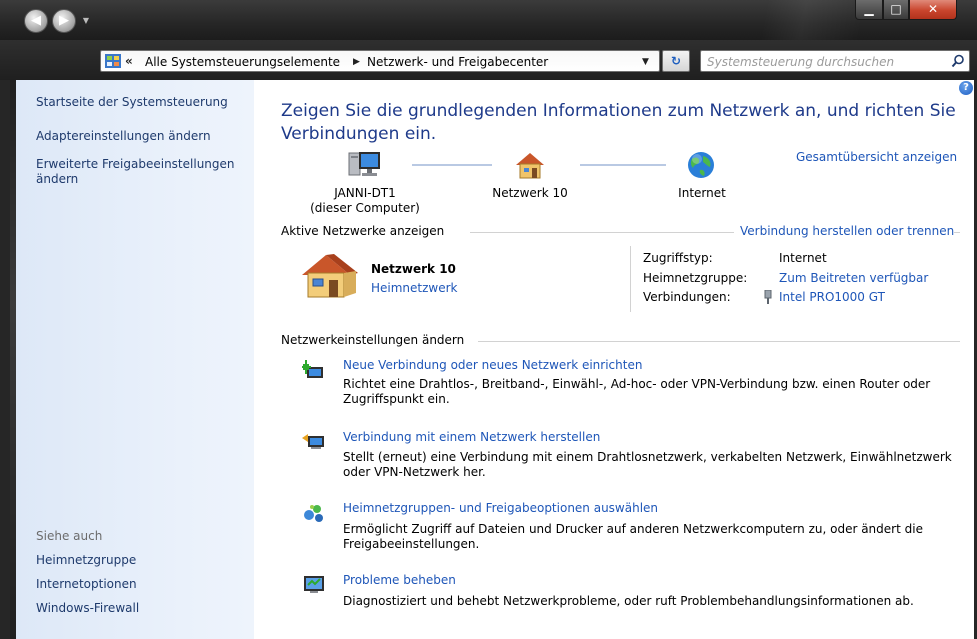 The width and height of the screenshot is (977, 639). What do you see at coordinates (64, 21) in the screenshot?
I see `forward-button: ▶` at bounding box center [64, 21].